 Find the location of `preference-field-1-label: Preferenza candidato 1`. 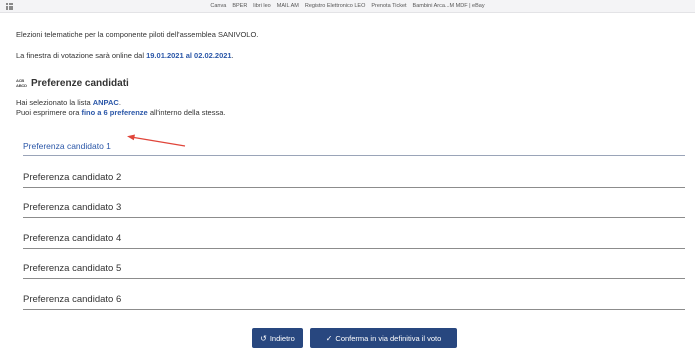

preference-field-1-label: Preferenza candidato 1 is located at coordinates (67, 146).